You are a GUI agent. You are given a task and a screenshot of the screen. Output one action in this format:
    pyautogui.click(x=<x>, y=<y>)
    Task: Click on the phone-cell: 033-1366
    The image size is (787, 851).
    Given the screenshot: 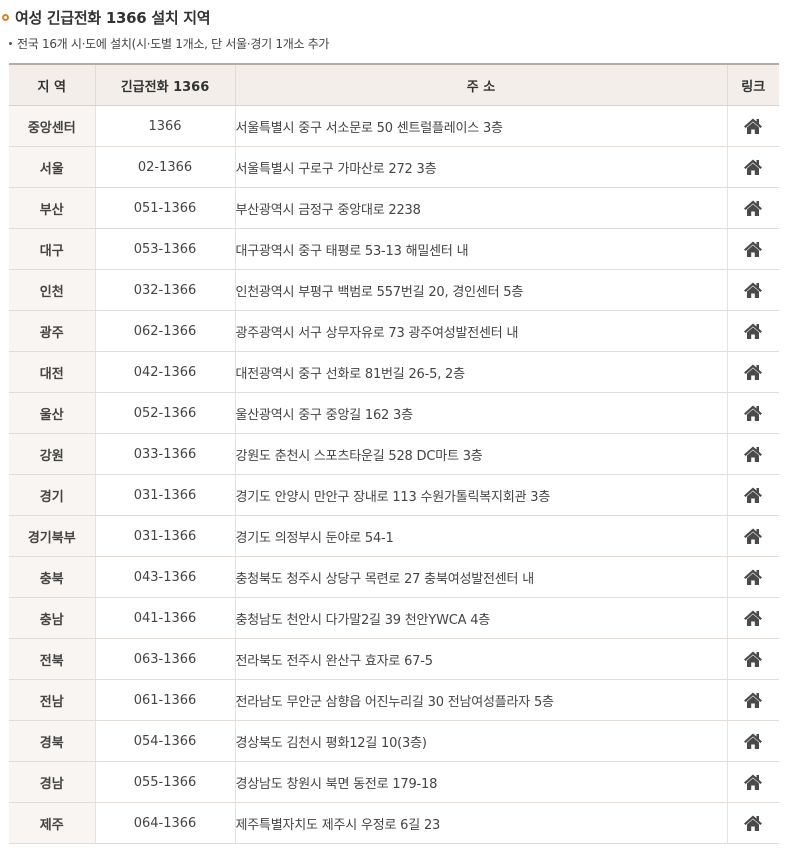 What is the action you would take?
    pyautogui.click(x=164, y=454)
    